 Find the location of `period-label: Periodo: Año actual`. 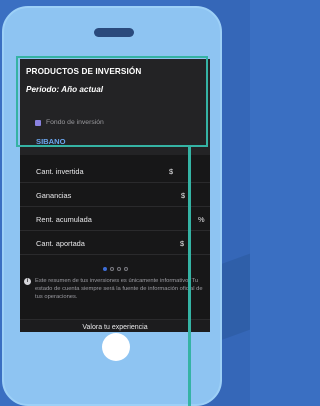

period-label: Periodo: Año actual is located at coordinates (65, 89).